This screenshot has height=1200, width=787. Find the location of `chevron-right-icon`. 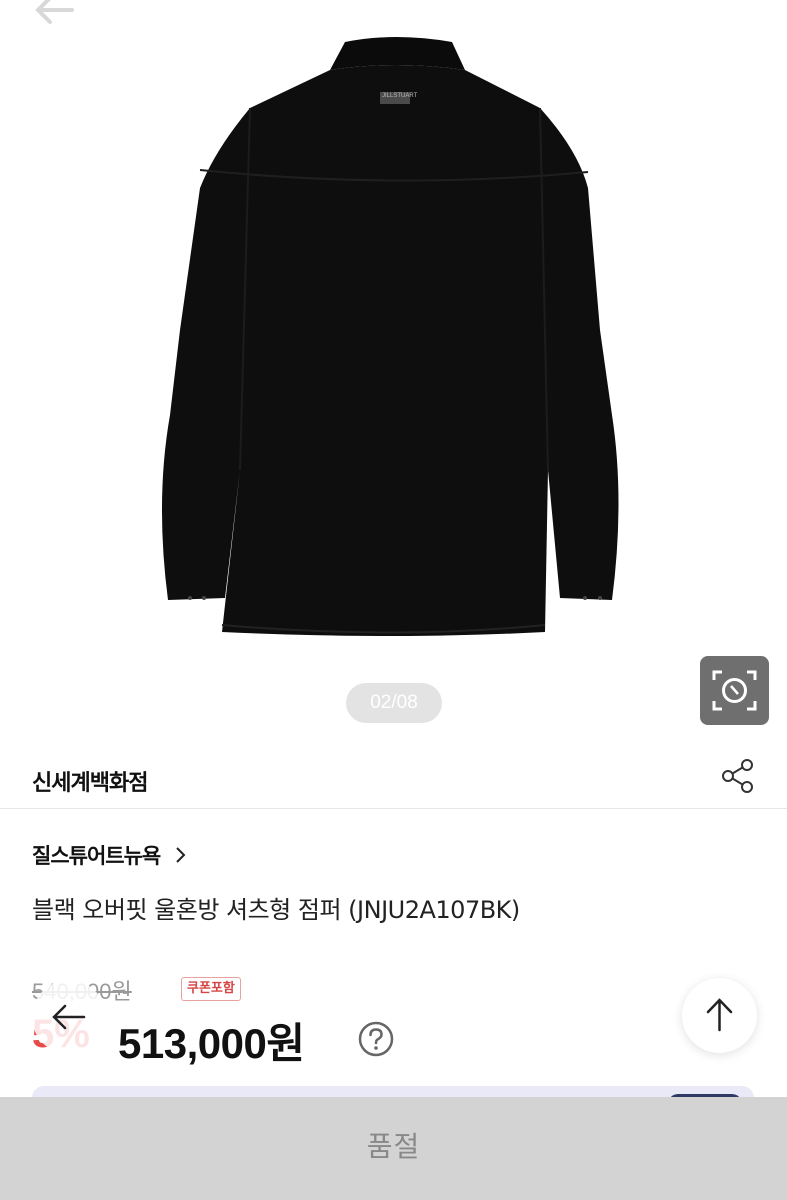

chevron-right-icon is located at coordinates (181, 855).